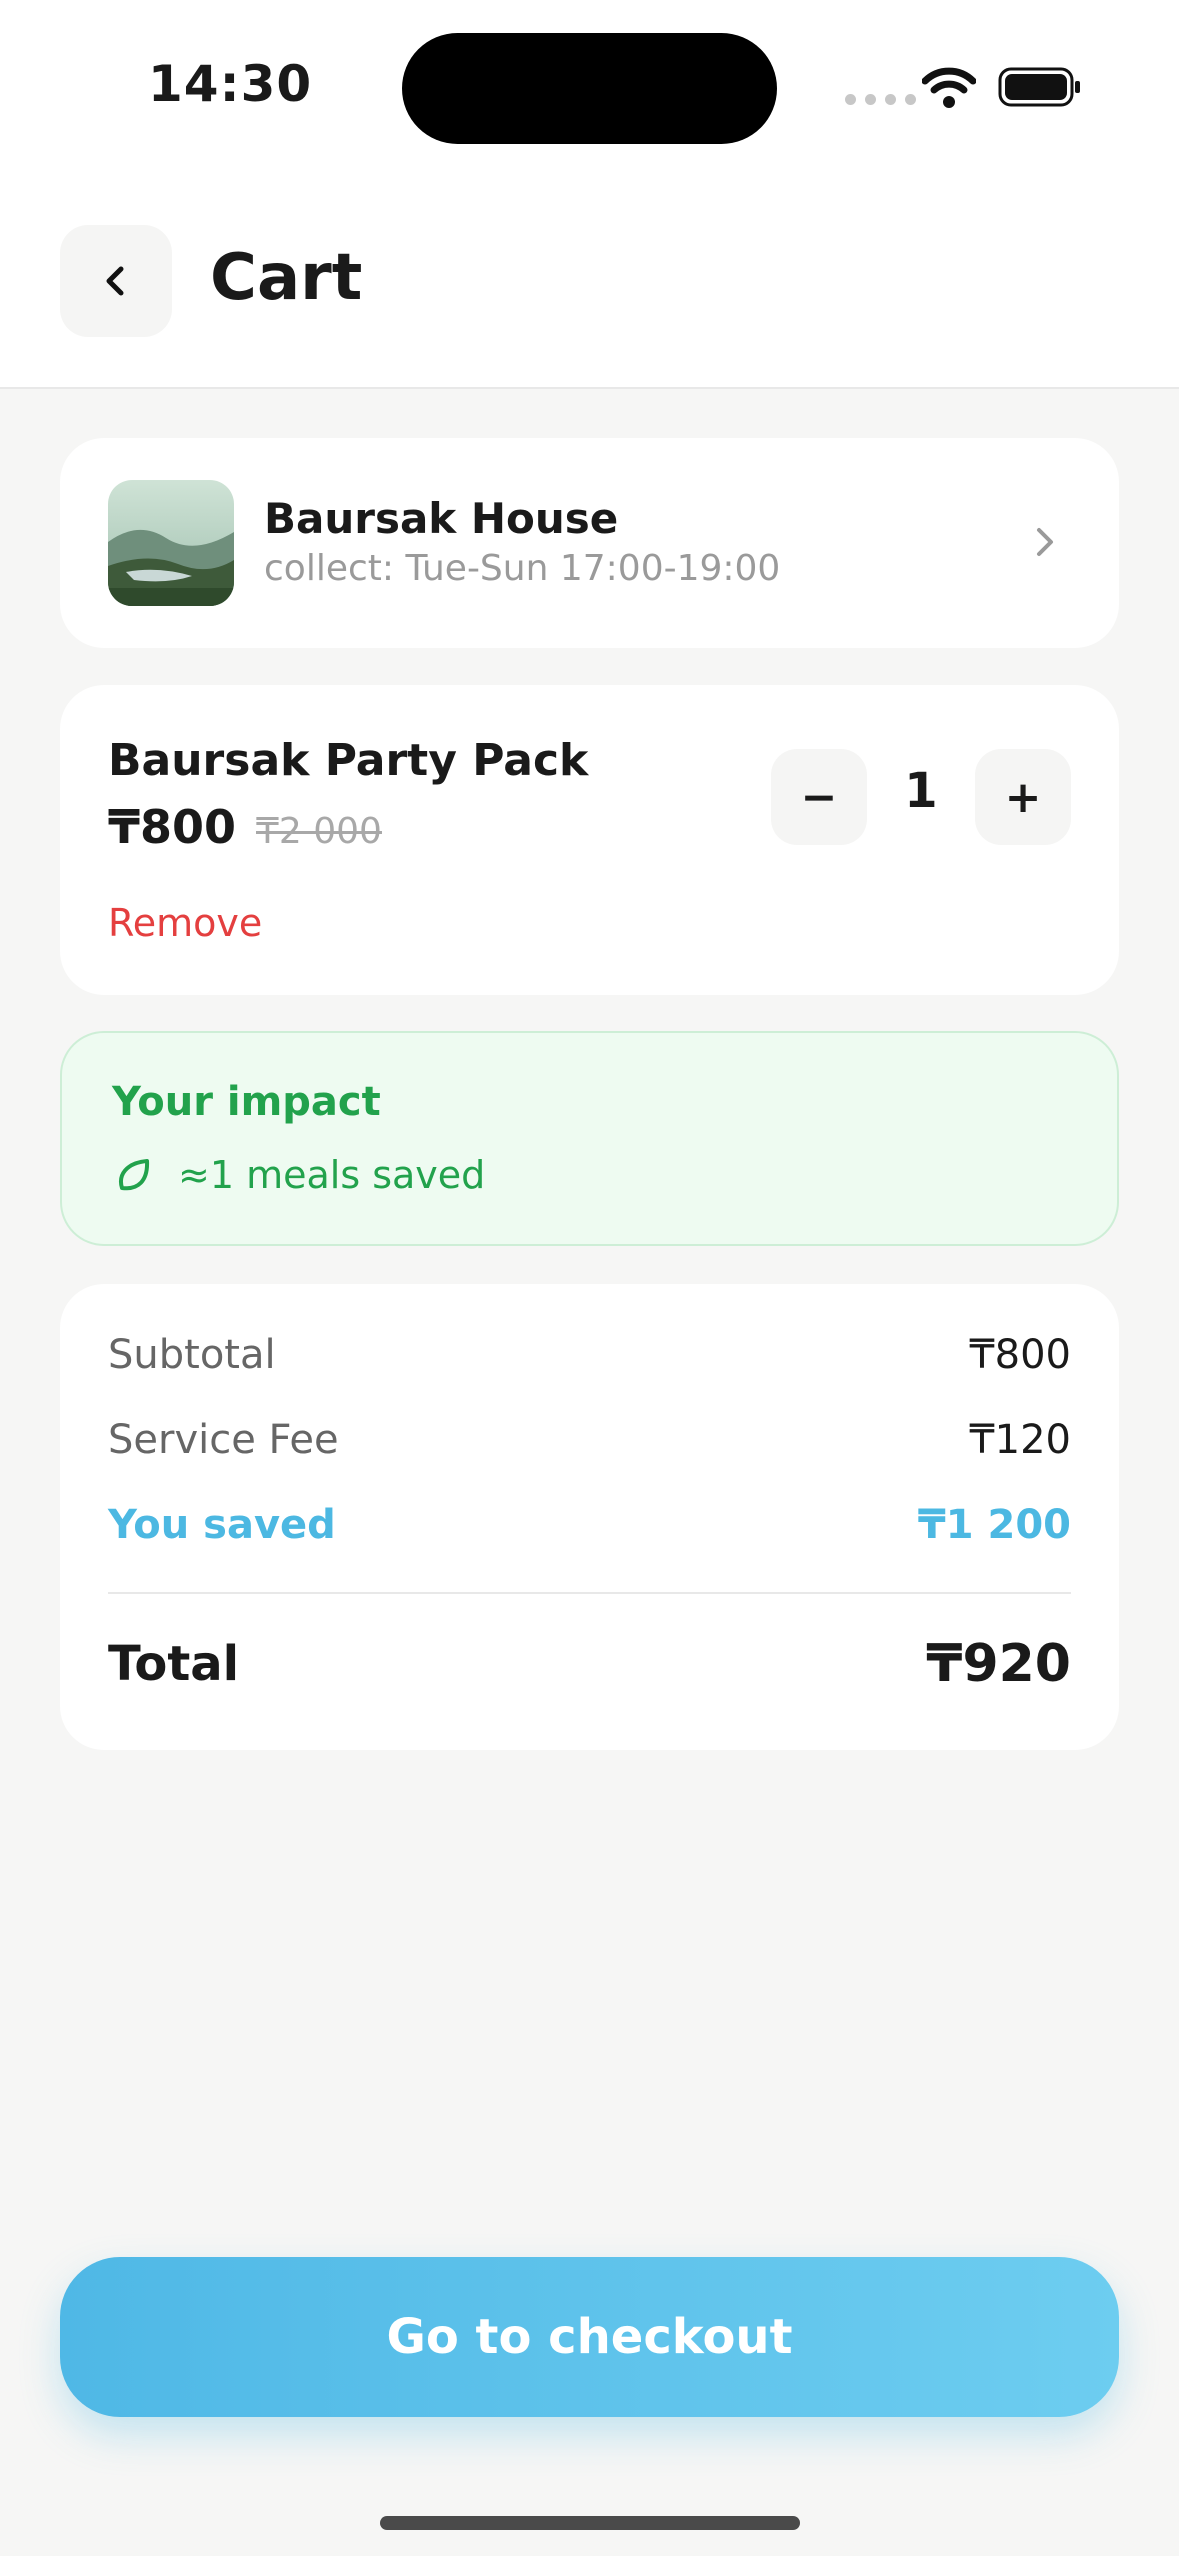 This screenshot has width=1179, height=2556. Describe the element at coordinates (994, 1525) in the screenshot. I see `you-saved-value: ₸1 200` at that location.